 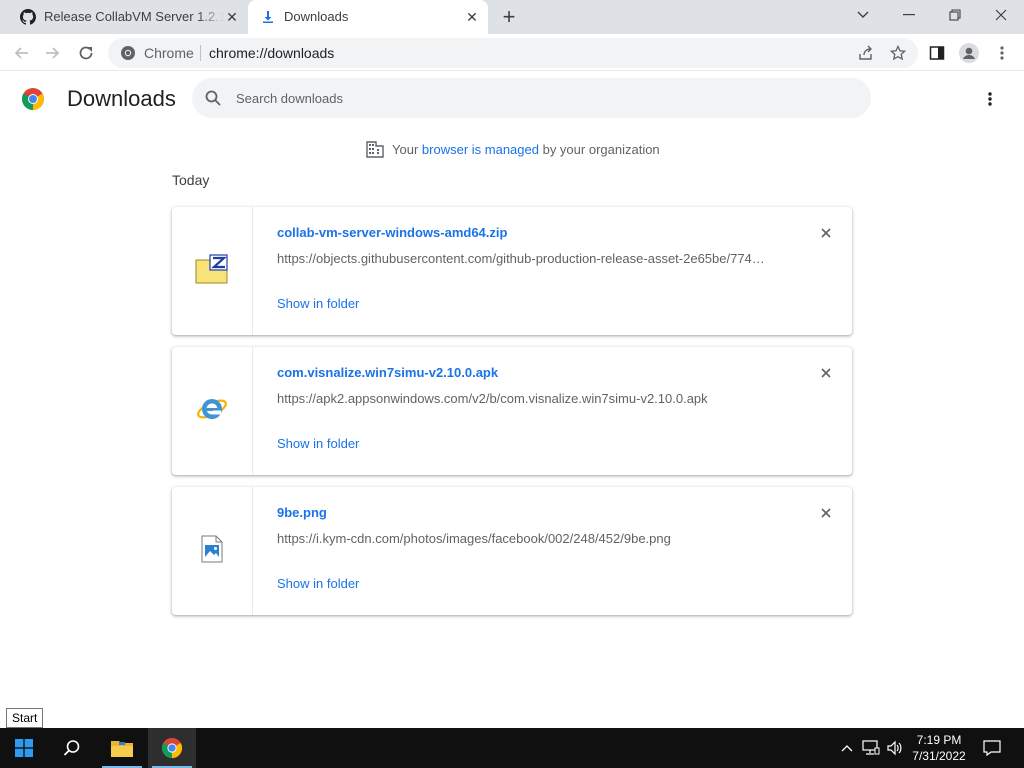 I want to click on date-group-label: Today, so click(x=191, y=180).